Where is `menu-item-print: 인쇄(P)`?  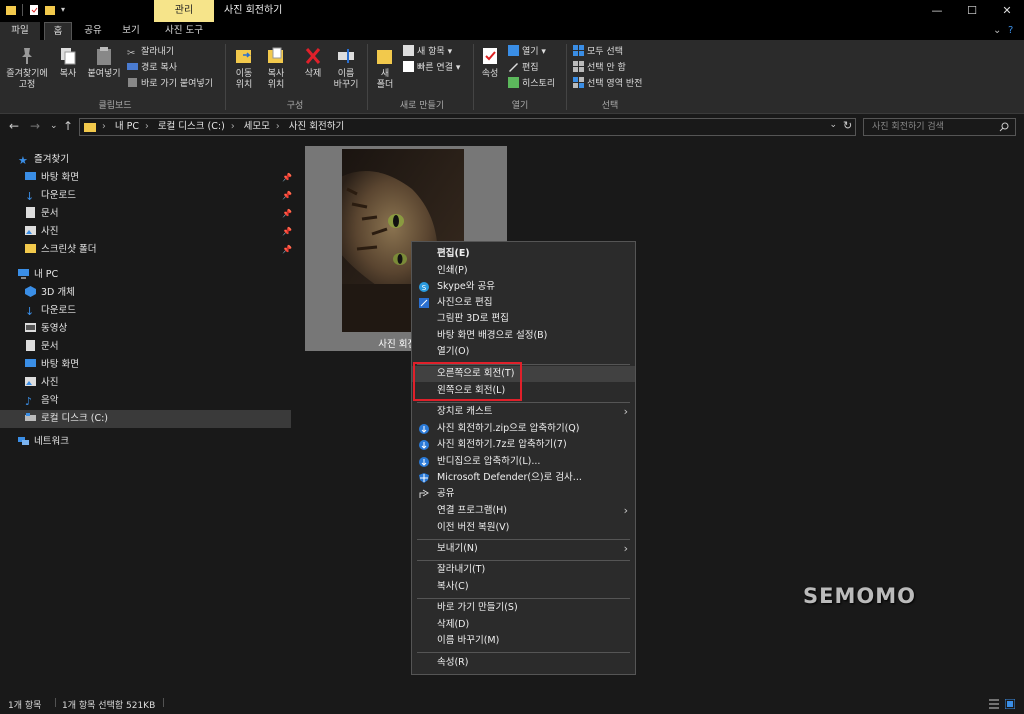
menu-item-print: 인쇄(P) is located at coordinates (523, 271).